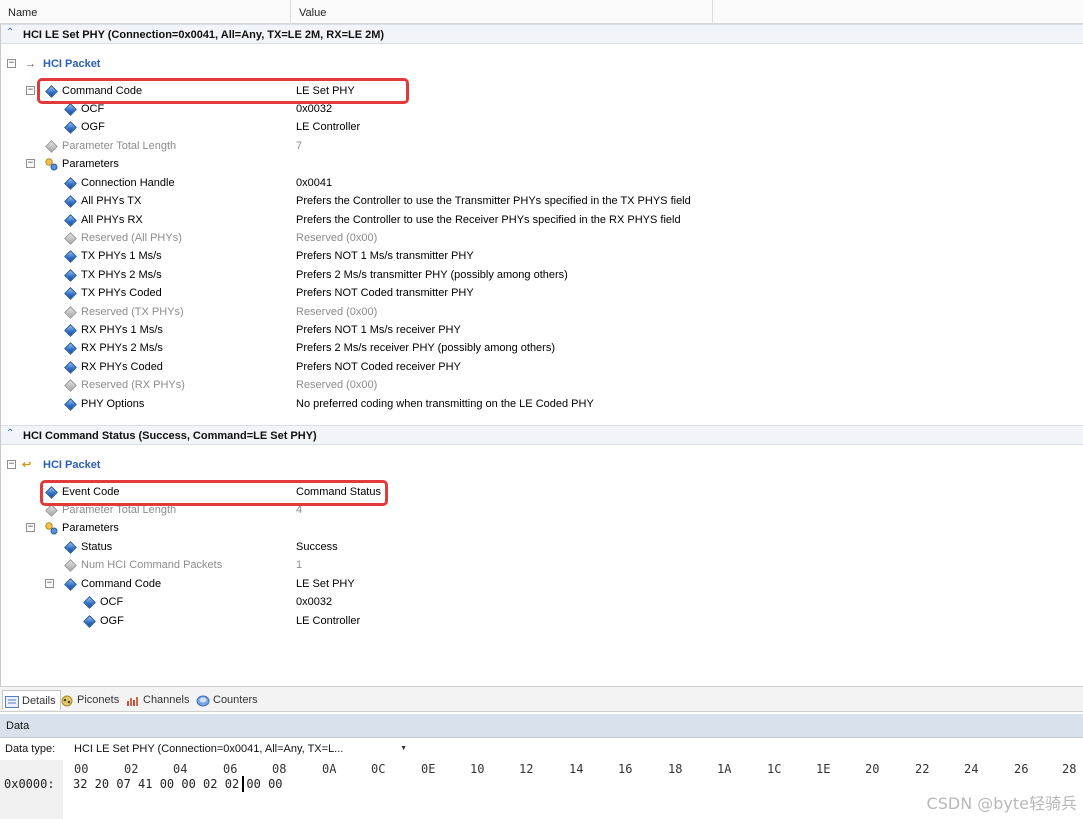  What do you see at coordinates (30, 64) in the screenshot?
I see `arrow-right-icon: →` at bounding box center [30, 64].